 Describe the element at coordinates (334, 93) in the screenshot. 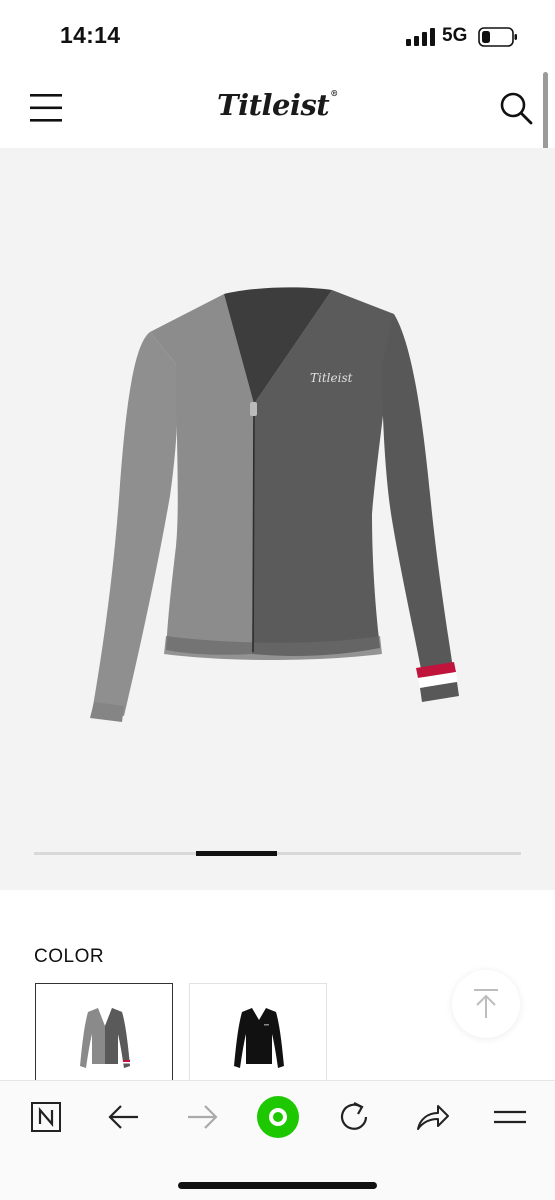

I see `logo-registered-mark: ®` at that location.